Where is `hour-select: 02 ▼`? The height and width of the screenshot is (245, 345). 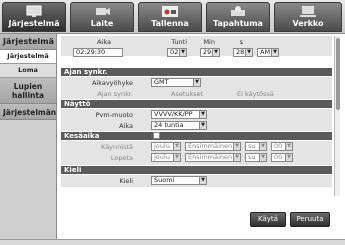
hour-select: 02 ▼ is located at coordinates (177, 52).